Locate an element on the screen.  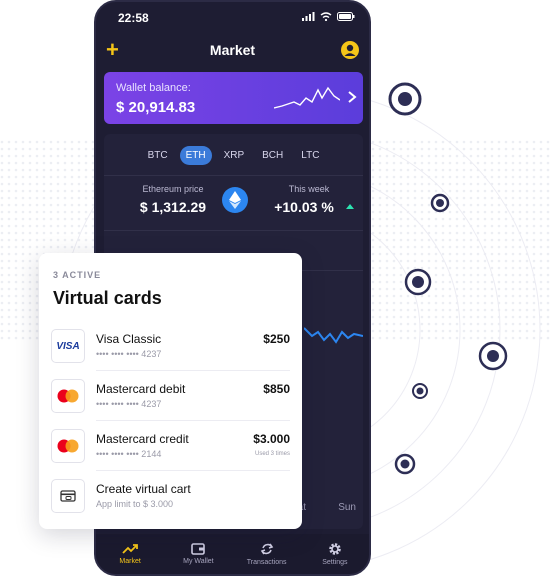
nav-transactions: Transactions is located at coordinates (267, 554).